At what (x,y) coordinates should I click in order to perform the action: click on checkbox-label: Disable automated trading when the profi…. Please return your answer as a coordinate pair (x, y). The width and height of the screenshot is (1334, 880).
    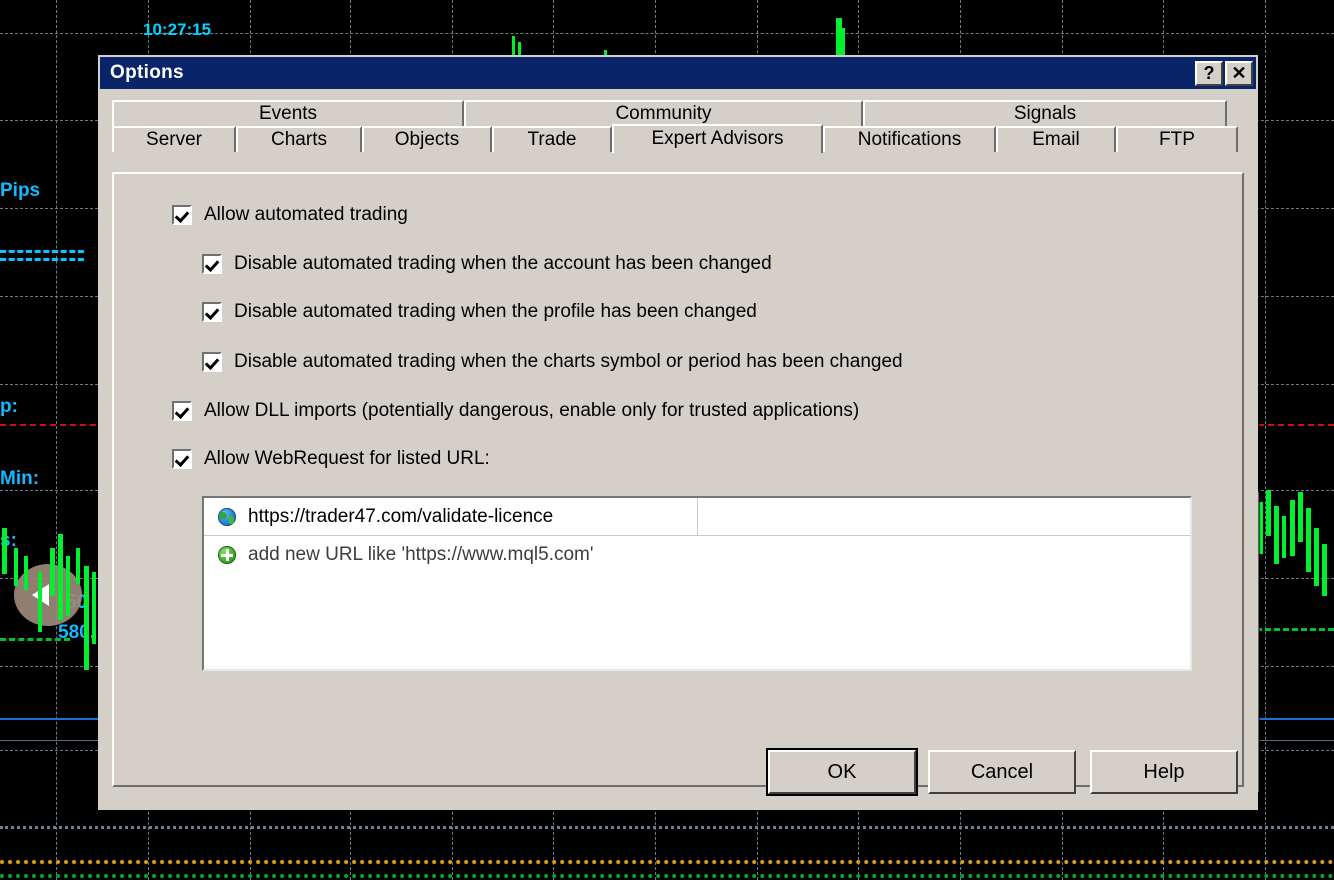
    Looking at the image, I should click on (495, 311).